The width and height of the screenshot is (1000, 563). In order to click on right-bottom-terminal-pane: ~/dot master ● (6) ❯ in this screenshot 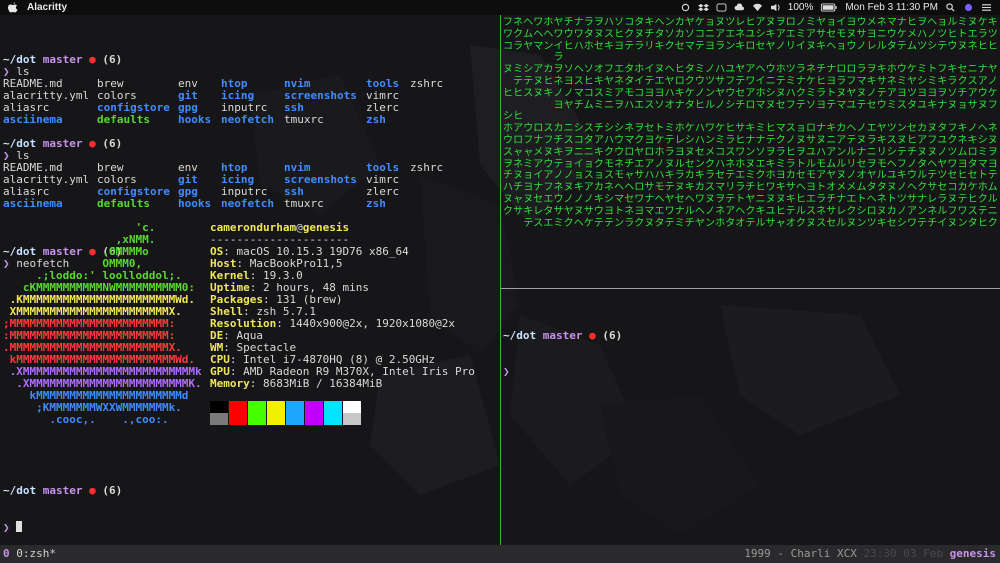, I will do `click(562, 348)`.